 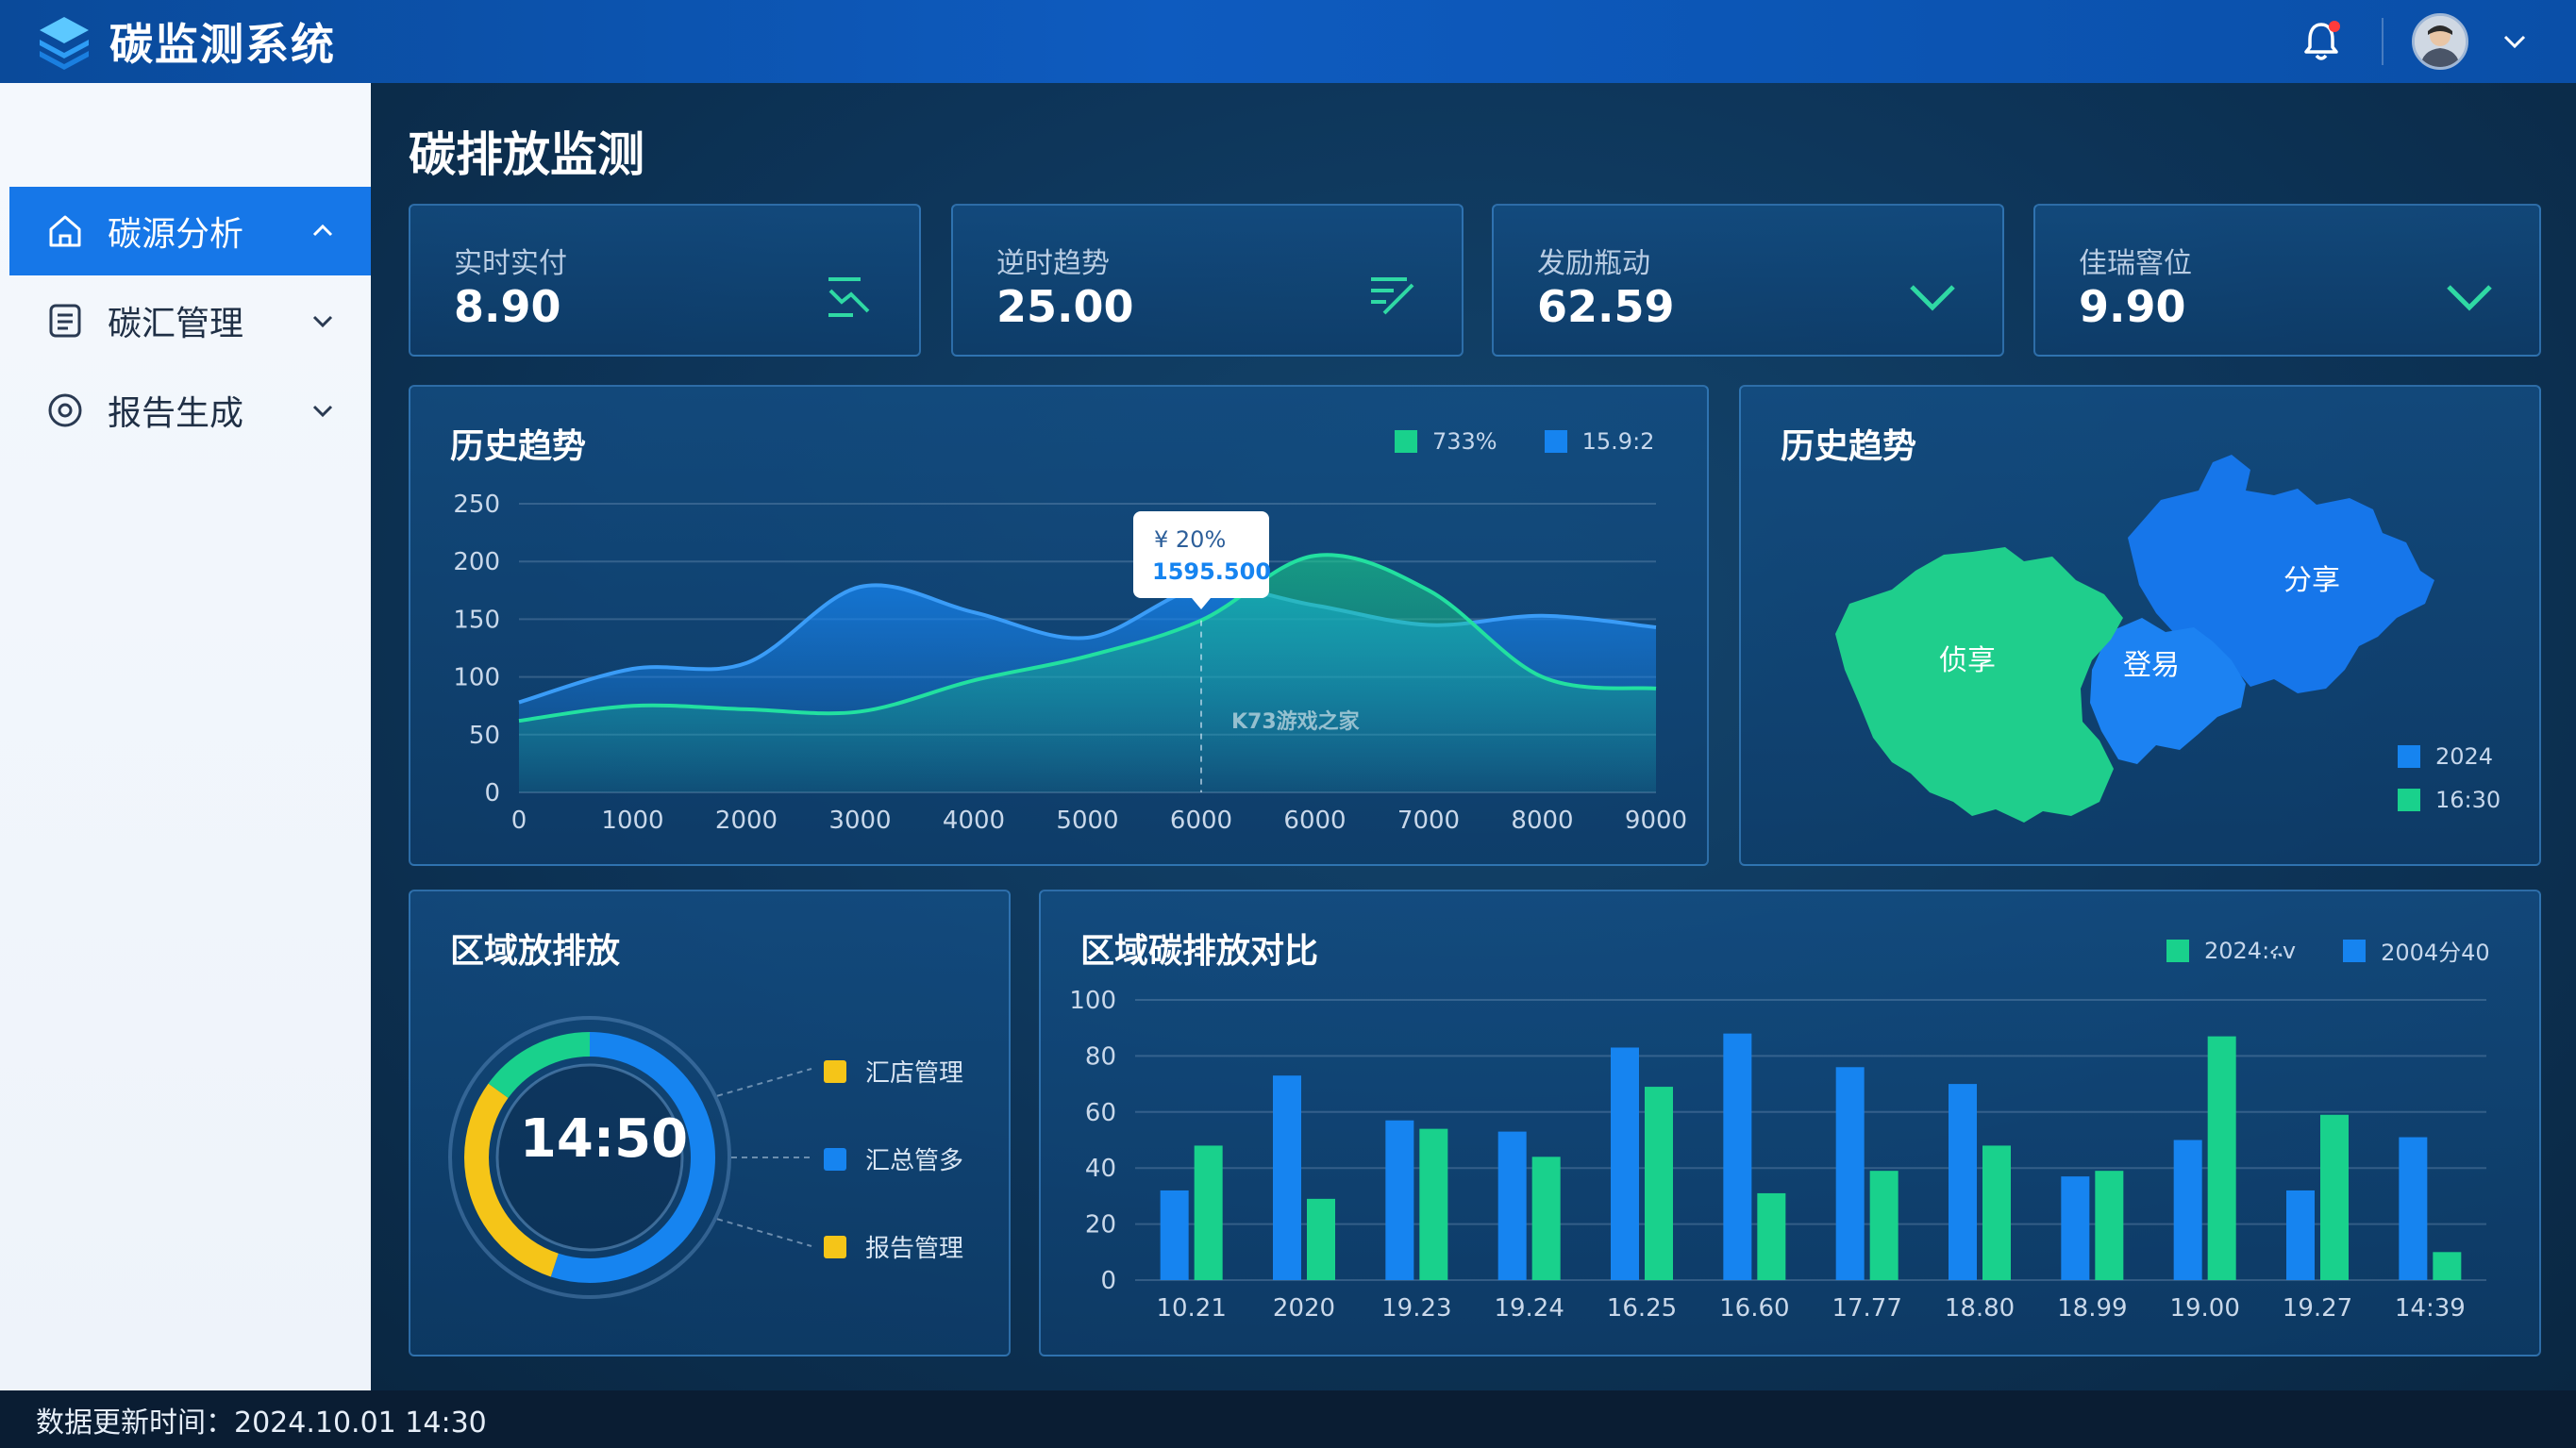 What do you see at coordinates (2135, 263) in the screenshot?
I see `stat-label: 佳瑞窨位` at bounding box center [2135, 263].